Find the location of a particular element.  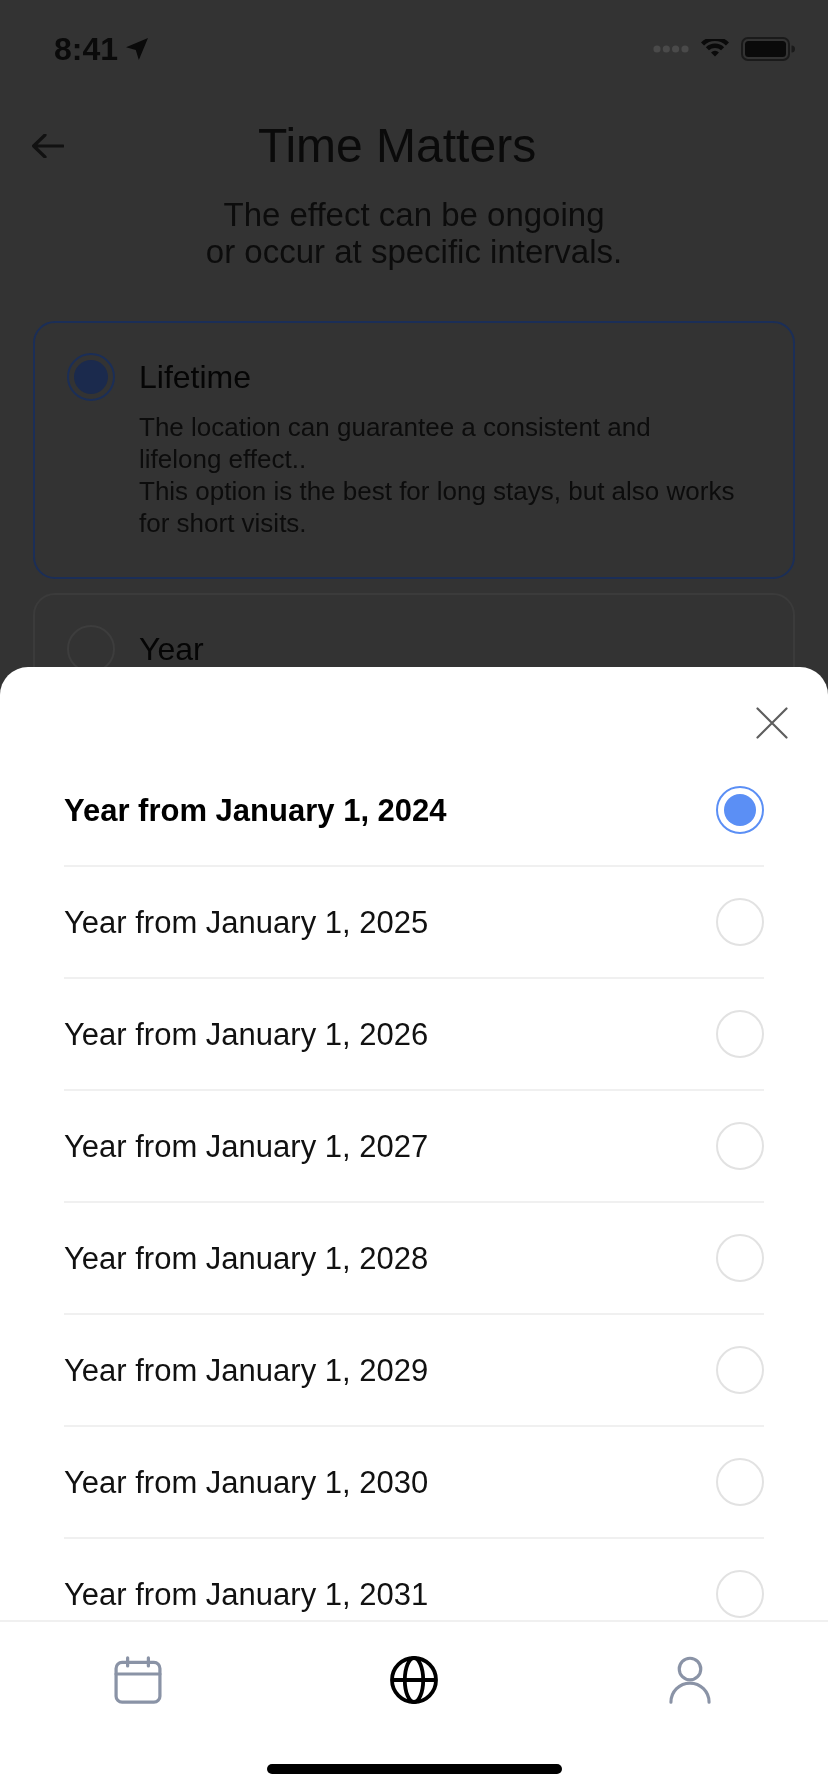

globe-icon is located at coordinates (414, 1680).